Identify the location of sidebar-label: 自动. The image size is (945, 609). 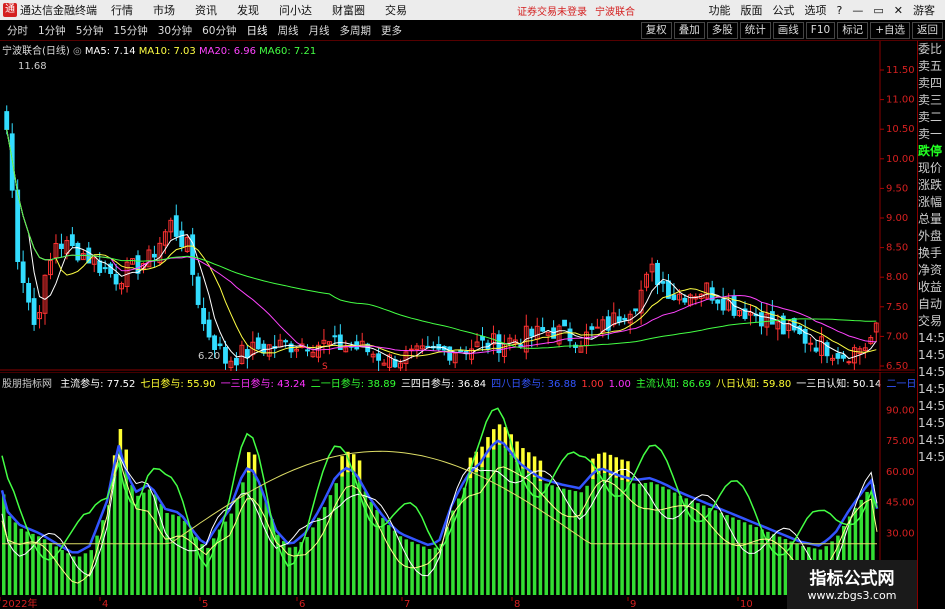
(930, 304).